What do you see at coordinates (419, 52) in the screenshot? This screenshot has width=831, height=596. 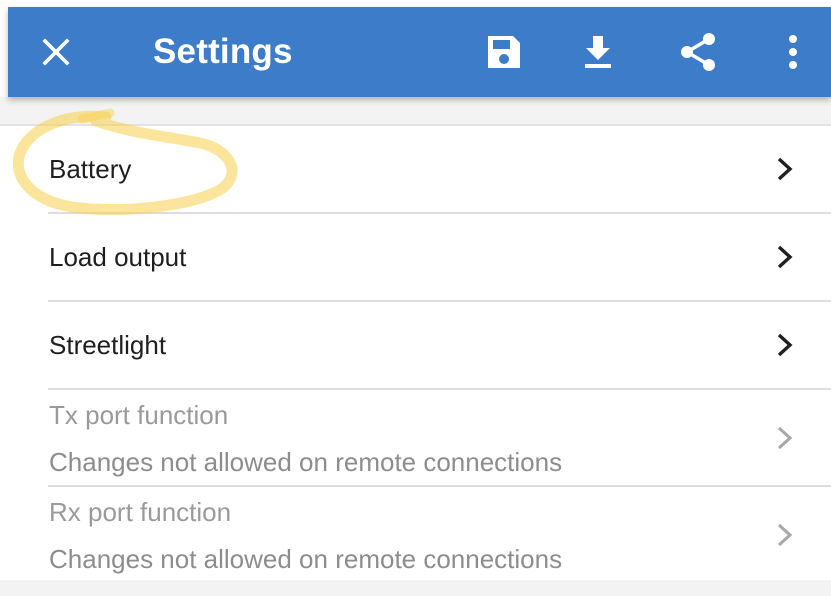 I see `app-bar: Settings` at bounding box center [419, 52].